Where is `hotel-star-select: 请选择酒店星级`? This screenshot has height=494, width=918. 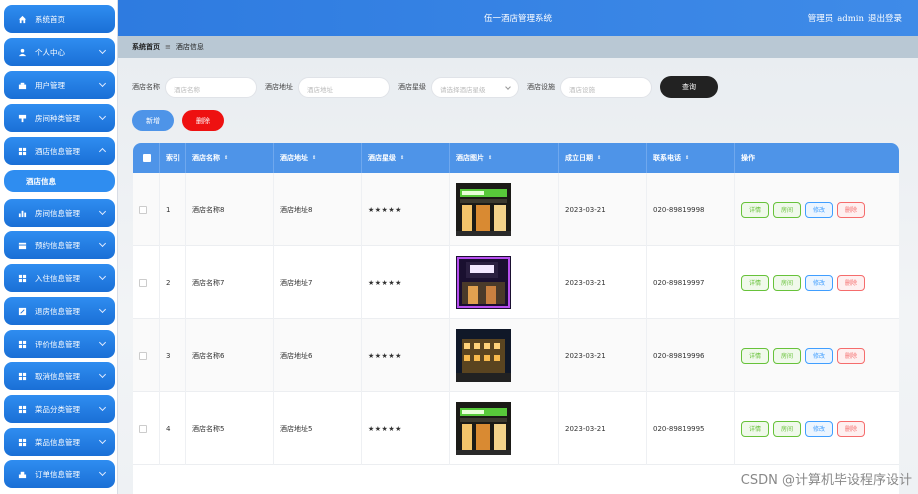
hotel-star-select: 请选择酒店星级 is located at coordinates (475, 87).